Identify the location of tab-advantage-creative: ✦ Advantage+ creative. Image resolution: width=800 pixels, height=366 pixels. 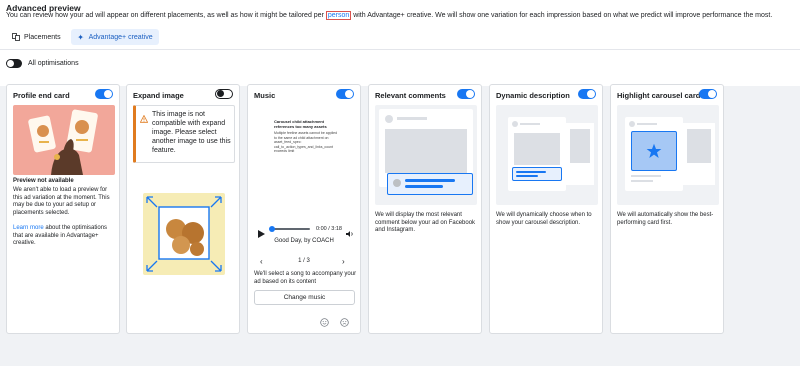
(114, 37).